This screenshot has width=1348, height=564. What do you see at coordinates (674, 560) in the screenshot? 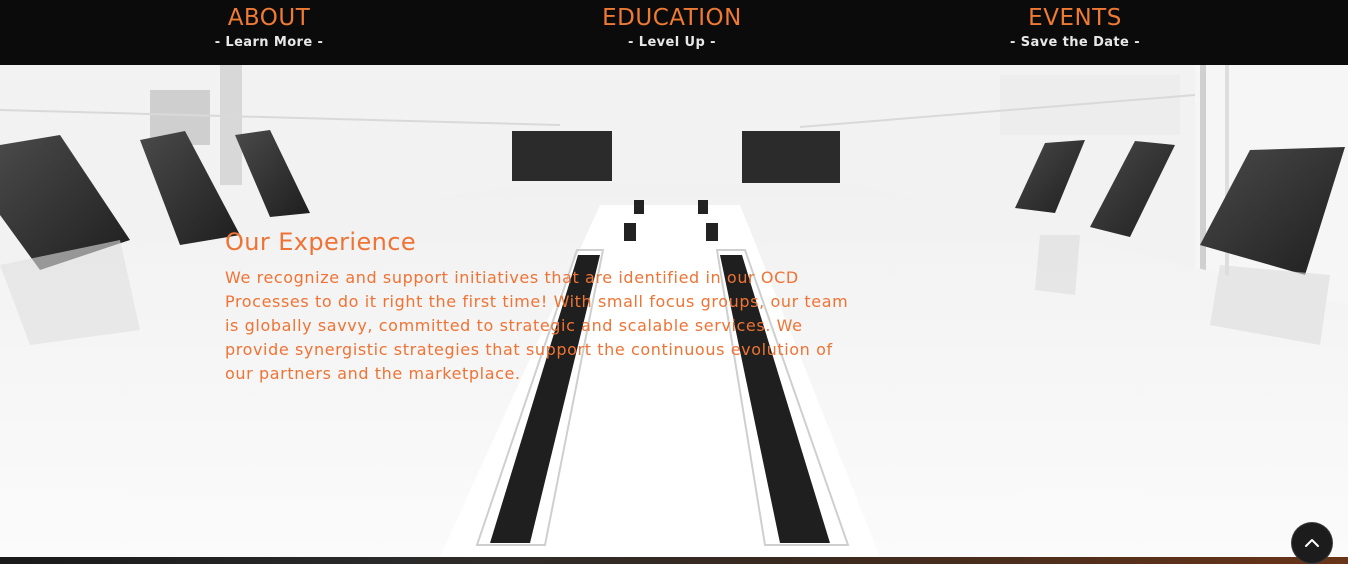
I see `bottom-banner-strip` at bounding box center [674, 560].